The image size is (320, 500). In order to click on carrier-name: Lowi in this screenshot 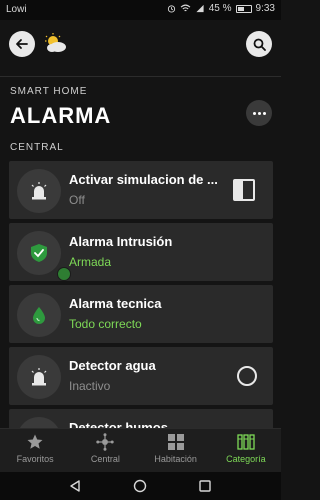, I will do `click(16, 9)`.